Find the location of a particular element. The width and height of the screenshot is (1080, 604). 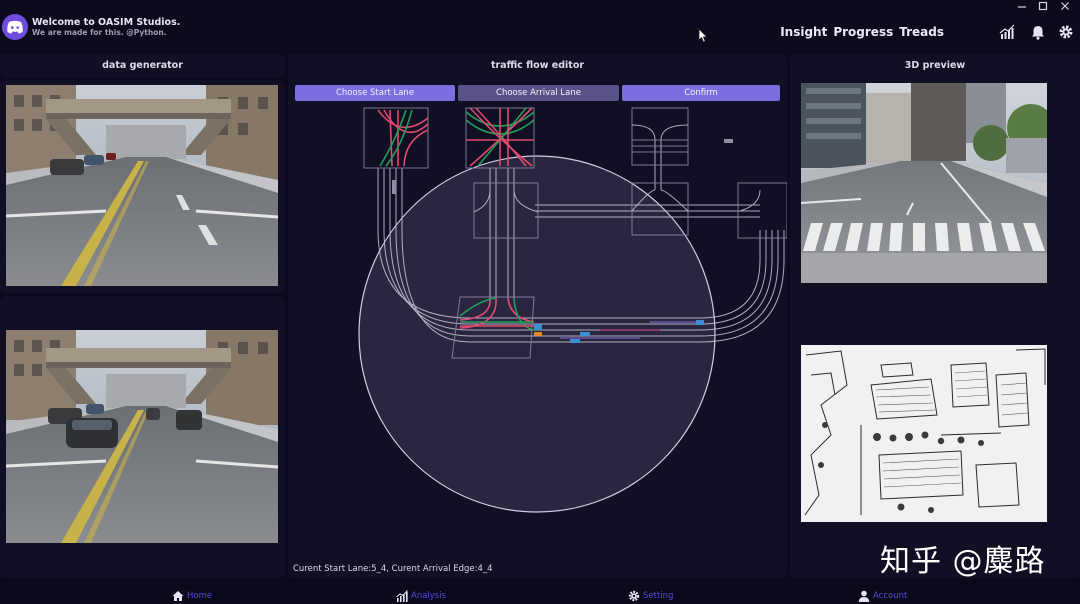

traffic-flow-editor-title: traffic flow editor is located at coordinates (537, 65).